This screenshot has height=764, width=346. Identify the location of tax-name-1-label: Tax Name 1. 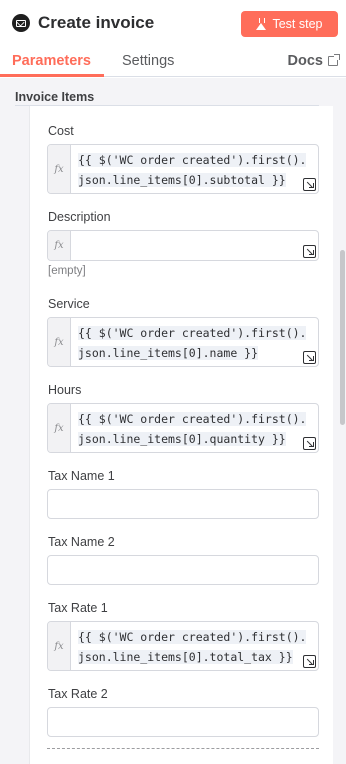
(81, 476).